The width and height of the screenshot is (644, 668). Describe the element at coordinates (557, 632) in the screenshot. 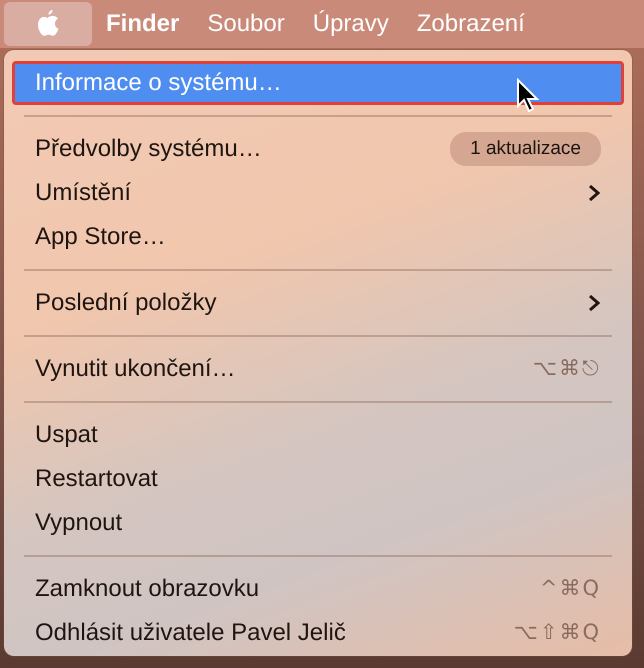

I see `keyboard-shortcut: ⌥⇧⌘Q` at that location.